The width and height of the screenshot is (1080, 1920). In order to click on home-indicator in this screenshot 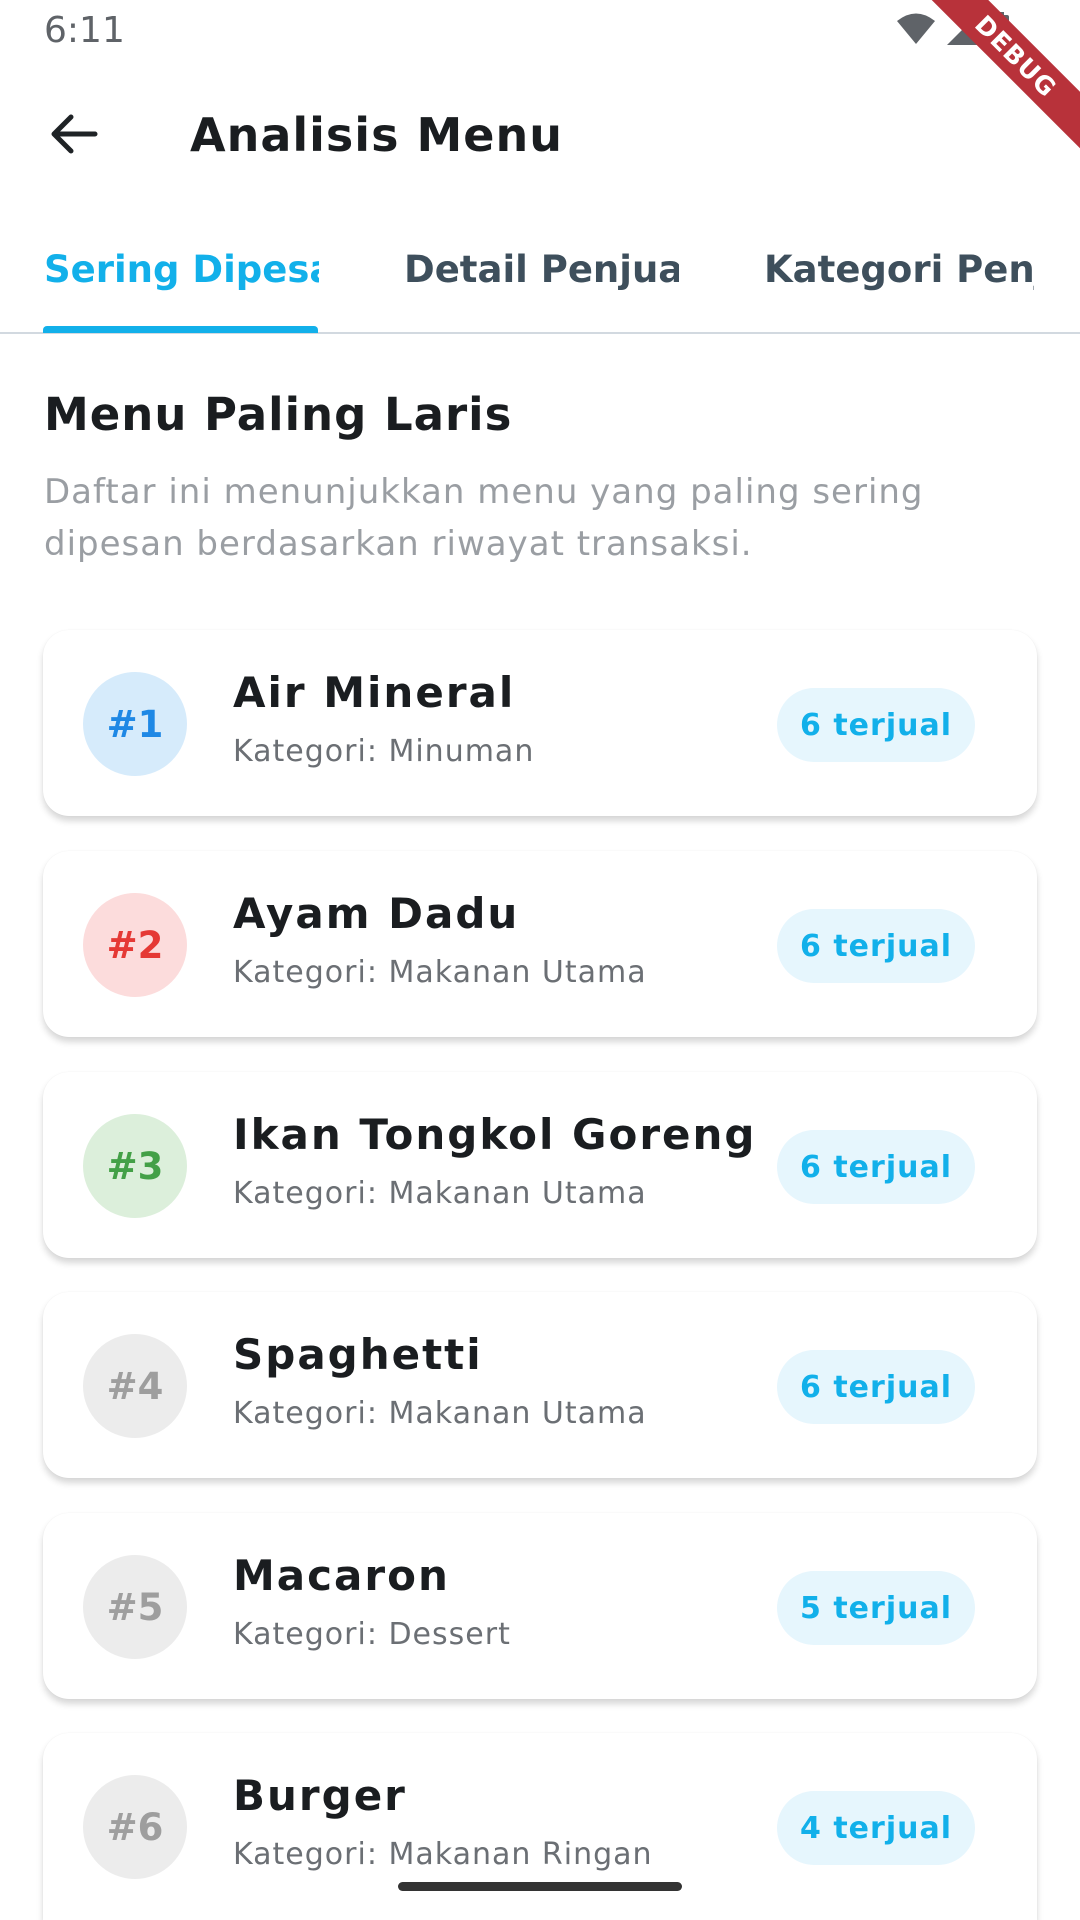, I will do `click(540, 1886)`.